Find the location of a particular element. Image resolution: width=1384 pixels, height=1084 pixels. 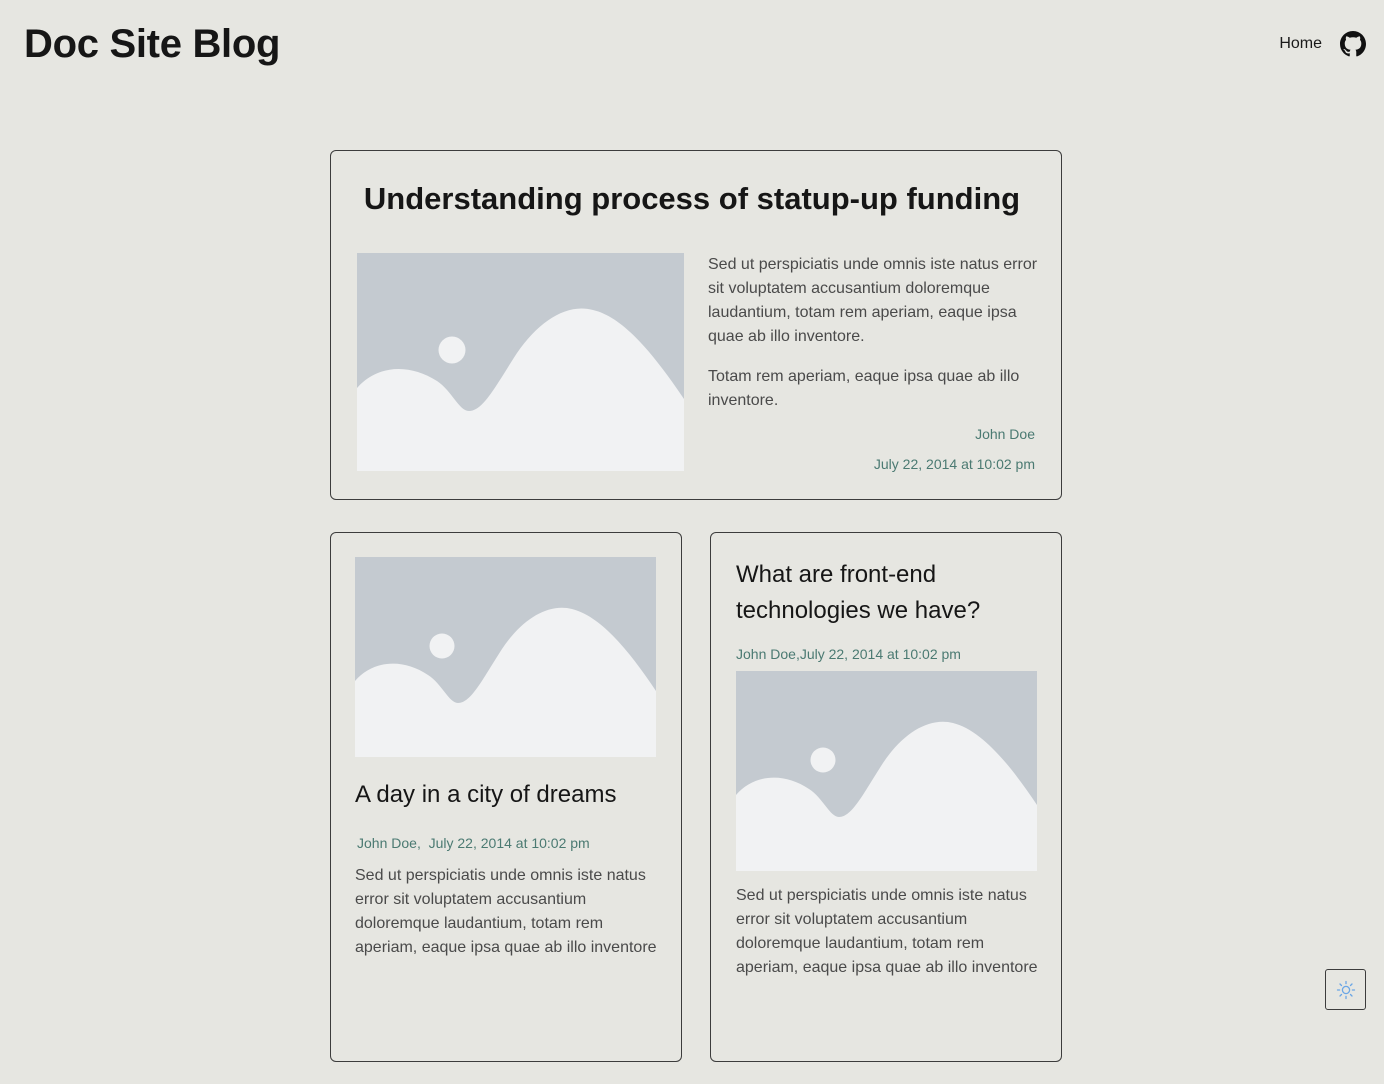

featured-post-date: July 22, 2014 at 10:02 pm is located at coordinates (954, 464).